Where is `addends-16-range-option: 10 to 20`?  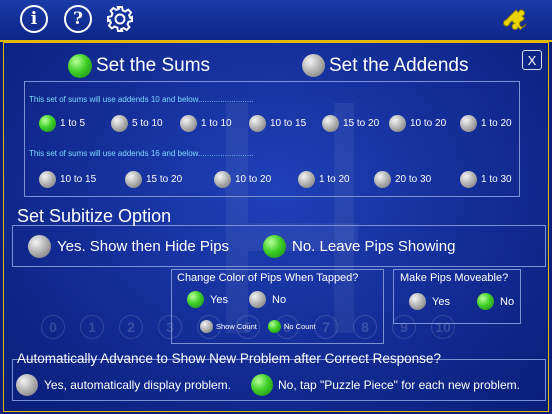
addends-16-range-option: 10 to 20 is located at coordinates (242, 179).